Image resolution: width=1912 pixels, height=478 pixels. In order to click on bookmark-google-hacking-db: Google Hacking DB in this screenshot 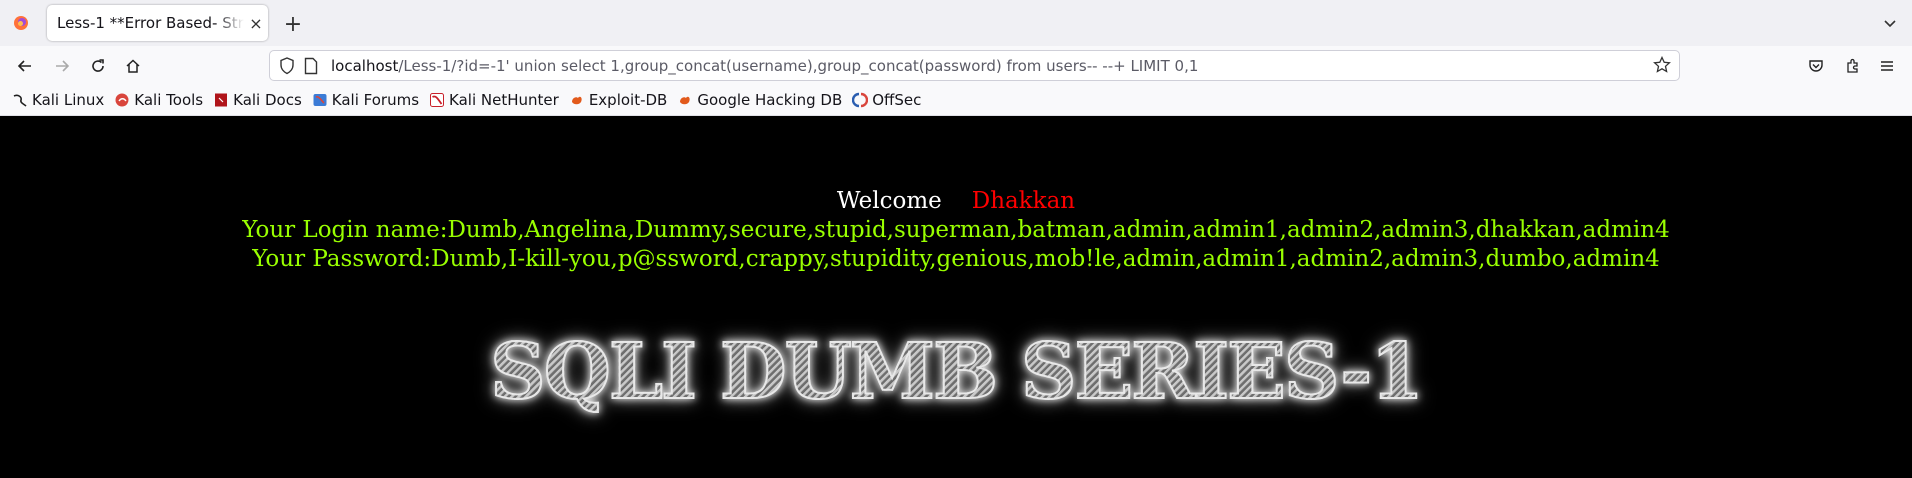, I will do `click(759, 100)`.